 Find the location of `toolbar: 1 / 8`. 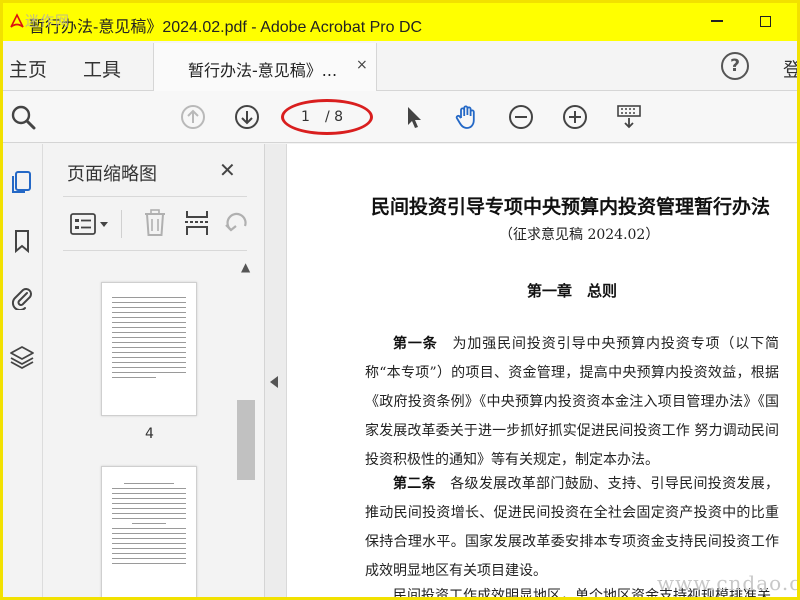

toolbar: 1 / 8 is located at coordinates (400, 117).